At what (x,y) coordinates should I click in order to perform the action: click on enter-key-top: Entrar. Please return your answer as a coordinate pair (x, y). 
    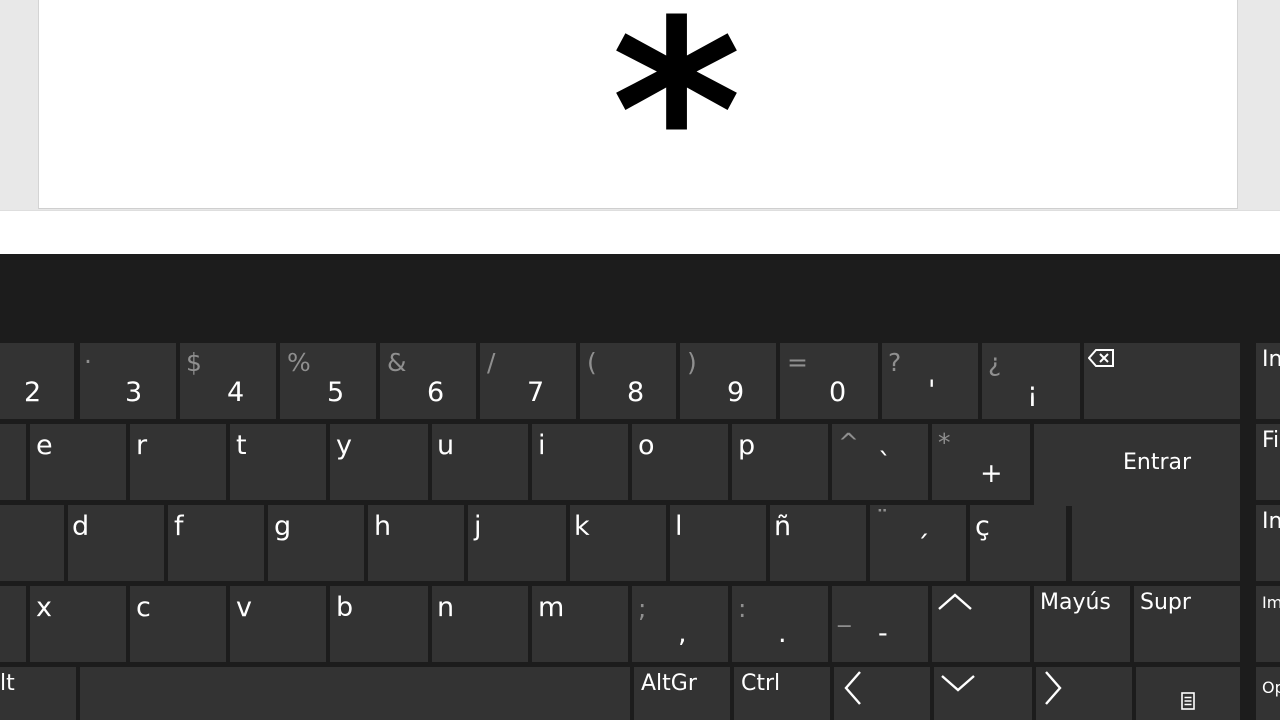
    Looking at the image, I should click on (1137, 465).